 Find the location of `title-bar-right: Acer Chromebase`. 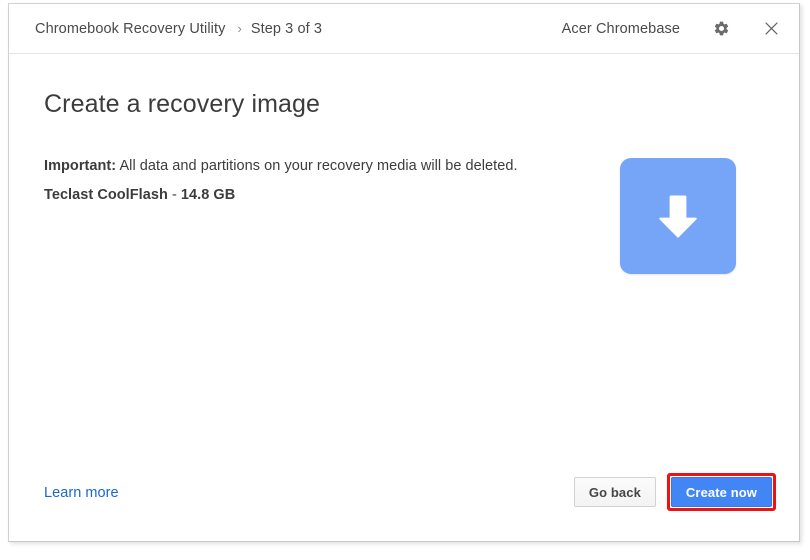

title-bar-right: Acer Chromebase is located at coordinates (674, 29).